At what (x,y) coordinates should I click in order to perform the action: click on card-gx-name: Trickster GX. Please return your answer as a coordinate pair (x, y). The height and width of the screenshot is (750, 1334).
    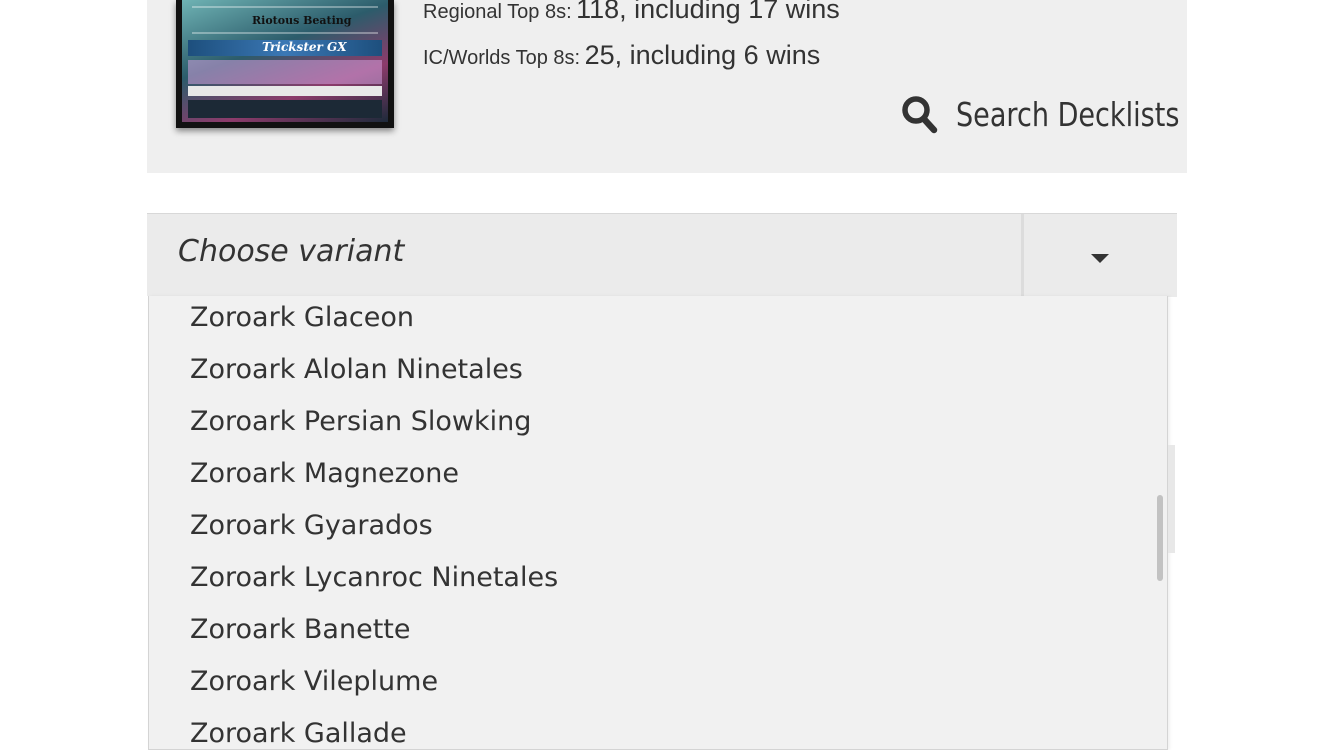
    Looking at the image, I should click on (304, 47).